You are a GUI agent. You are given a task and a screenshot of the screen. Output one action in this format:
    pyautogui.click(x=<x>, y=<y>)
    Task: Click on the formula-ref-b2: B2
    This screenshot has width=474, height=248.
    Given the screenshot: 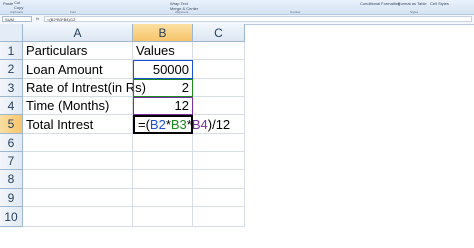 What is the action you would take?
    pyautogui.click(x=157, y=124)
    